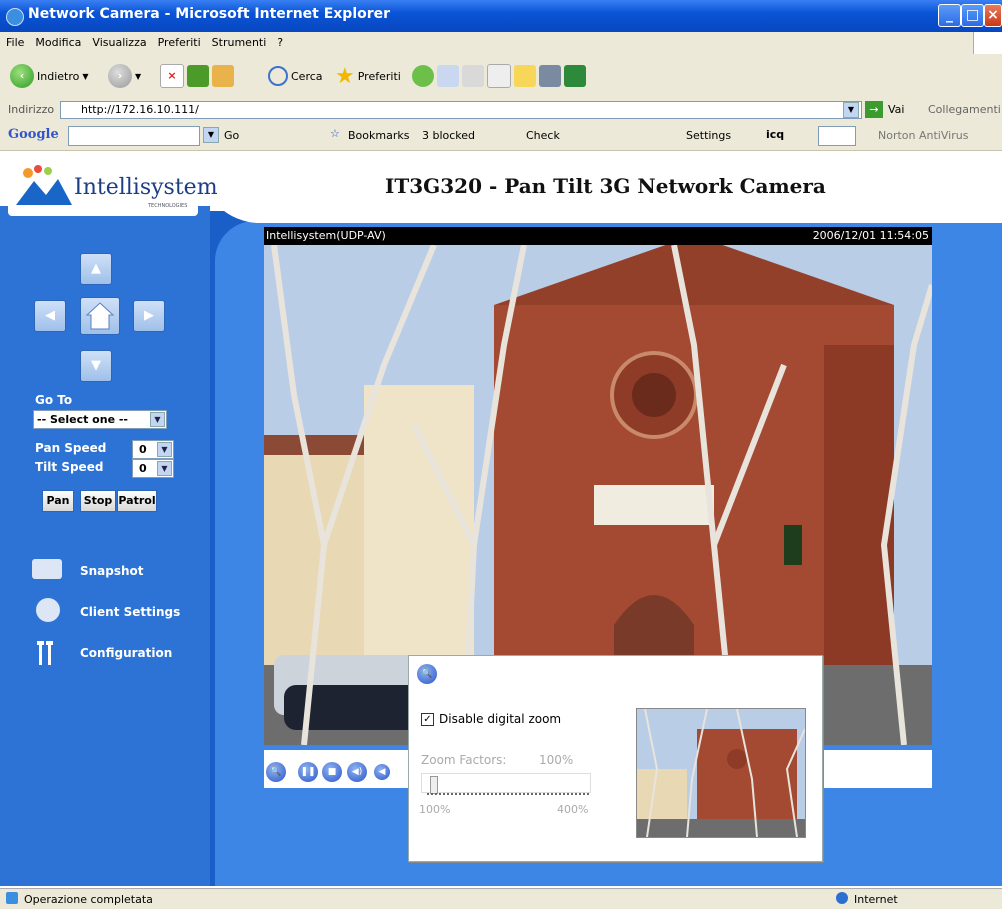 Image resolution: width=1002 pixels, height=909 pixels. I want to click on logo: Intellisystem TECHNOLOGIES, so click(113, 187).